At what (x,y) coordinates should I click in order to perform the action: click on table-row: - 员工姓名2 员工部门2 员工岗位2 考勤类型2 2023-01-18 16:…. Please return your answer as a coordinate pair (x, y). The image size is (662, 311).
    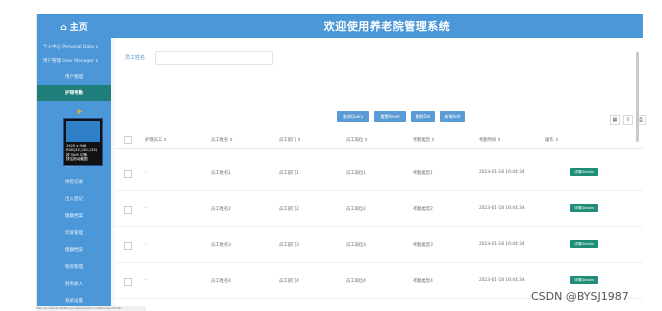
    Looking at the image, I should click on (379, 209).